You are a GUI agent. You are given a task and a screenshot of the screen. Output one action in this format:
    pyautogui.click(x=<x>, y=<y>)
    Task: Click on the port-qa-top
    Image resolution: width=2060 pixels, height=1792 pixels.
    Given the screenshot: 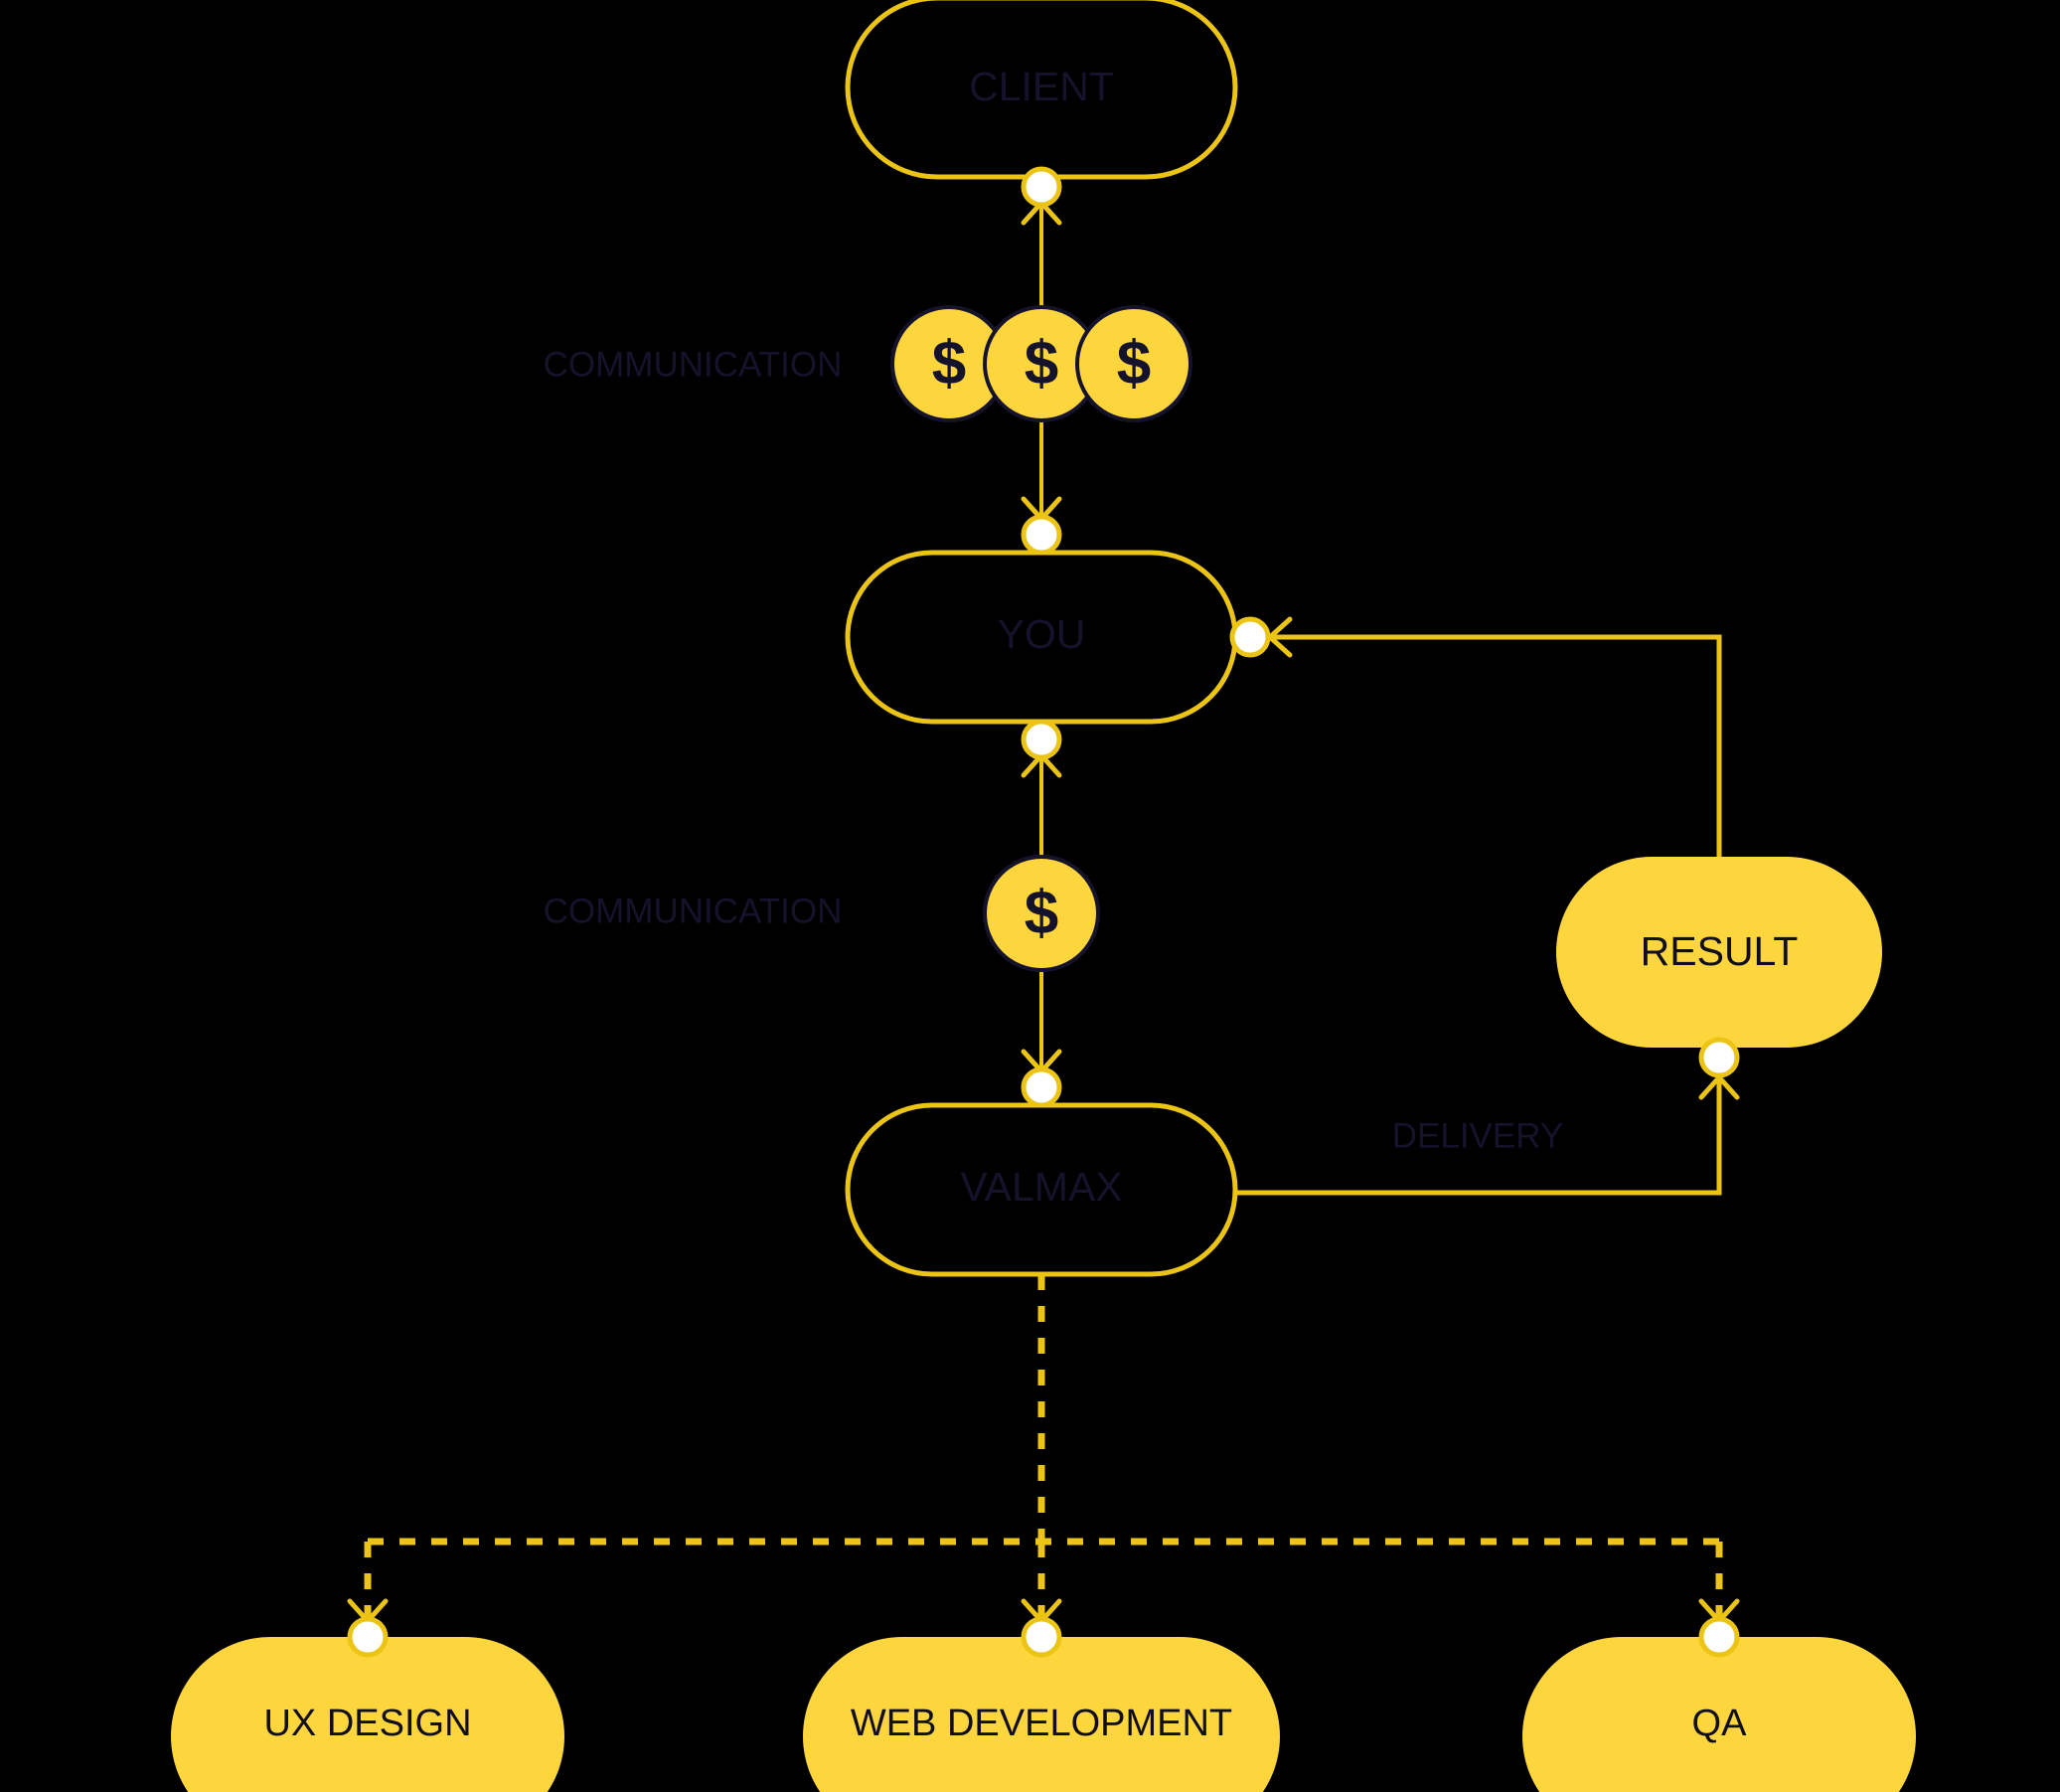 What is the action you would take?
    pyautogui.click(x=1719, y=1637)
    